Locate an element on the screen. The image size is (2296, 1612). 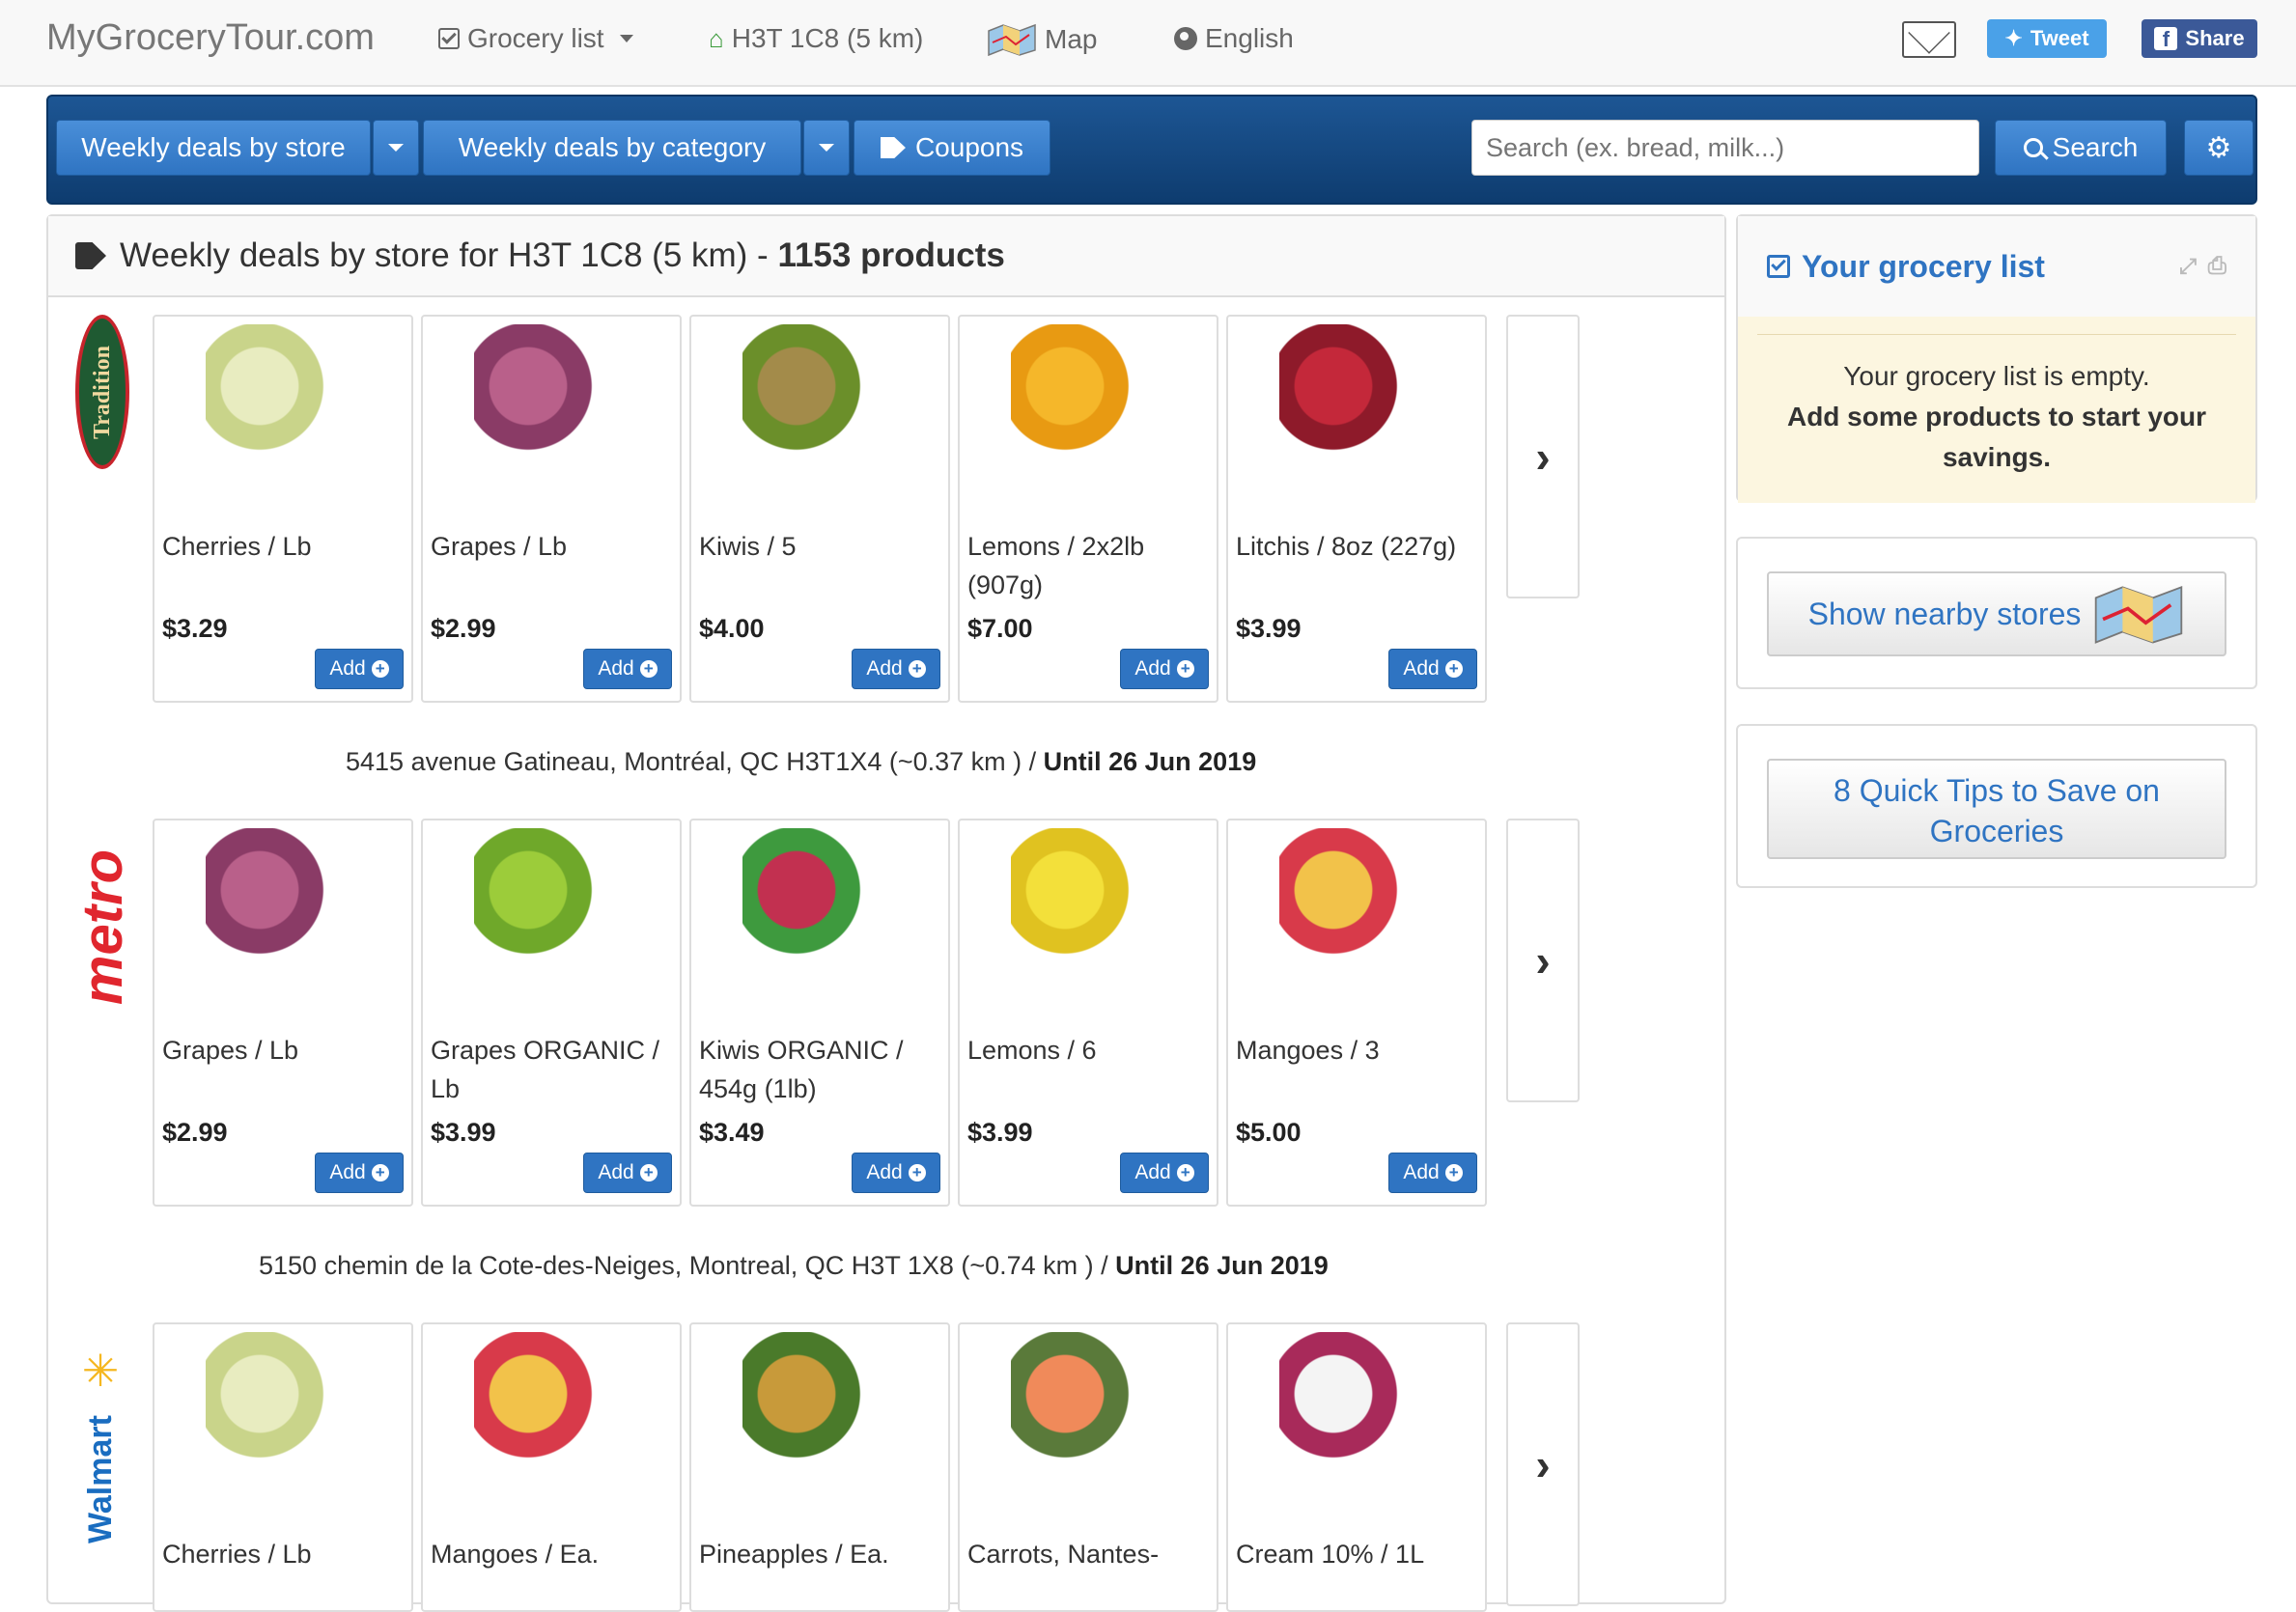
coupons-button: Coupons is located at coordinates (952, 148).